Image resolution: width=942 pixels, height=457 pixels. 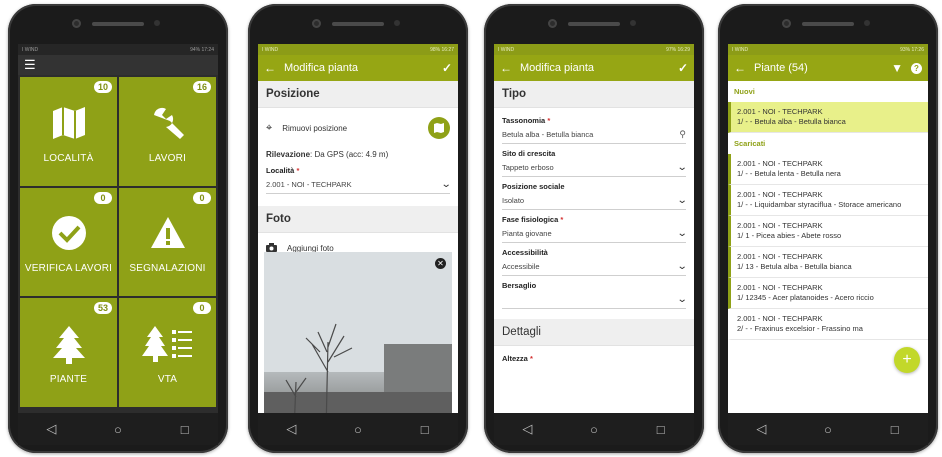 I want to click on item-species: 2/ - - Fraxinus excelsior - Frassino ma, so click(x=800, y=328).